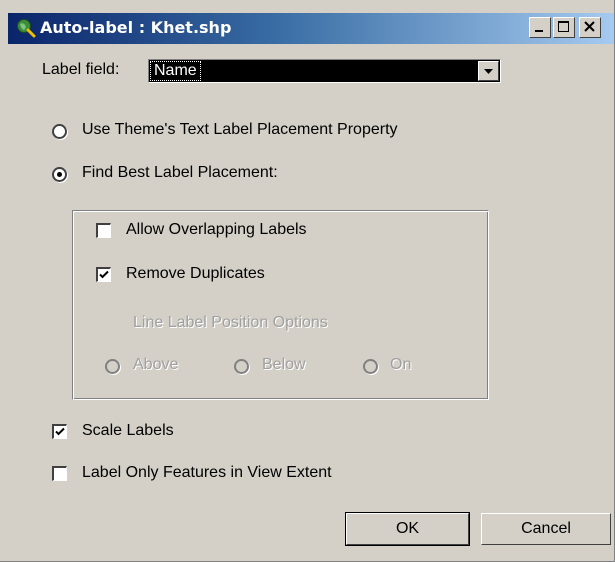 This screenshot has height=562, width=615. I want to click on radio-theme-placement, so click(59, 131).